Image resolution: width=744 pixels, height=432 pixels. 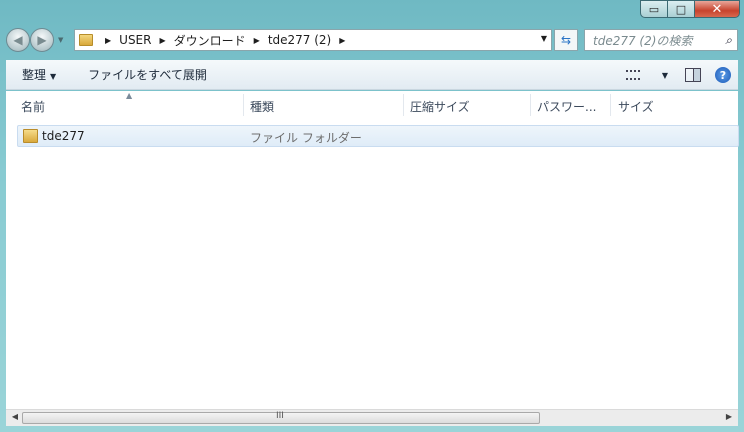 I want to click on preview-pane-icon, so click(x=693, y=75).